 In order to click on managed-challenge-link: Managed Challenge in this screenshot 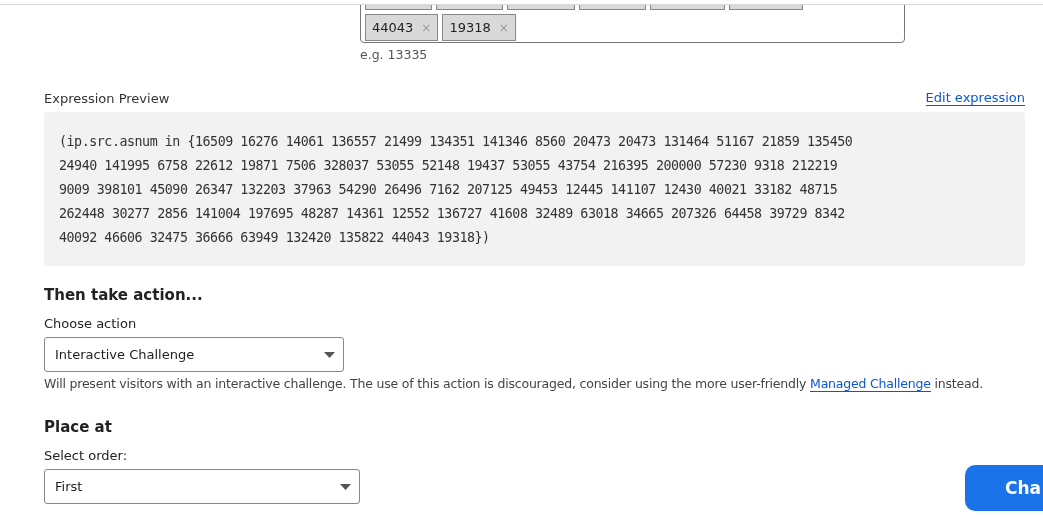, I will do `click(870, 384)`.